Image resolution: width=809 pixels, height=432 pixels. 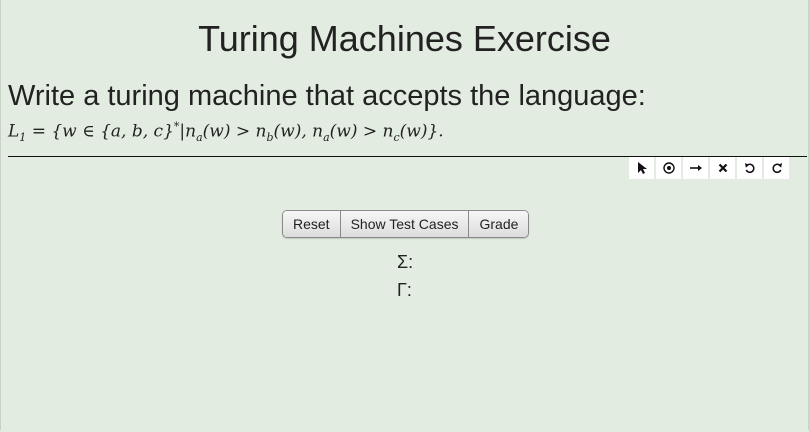 What do you see at coordinates (312, 224) in the screenshot?
I see `reset-button: Reset` at bounding box center [312, 224].